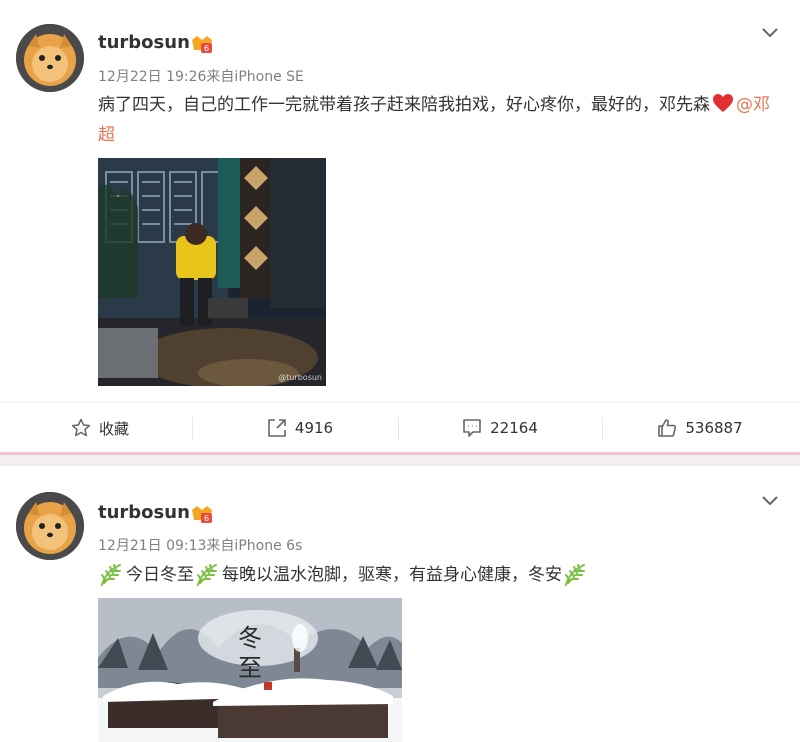 This screenshot has height=742, width=800. I want to click on photo-watermark: @turbosun, so click(300, 377).